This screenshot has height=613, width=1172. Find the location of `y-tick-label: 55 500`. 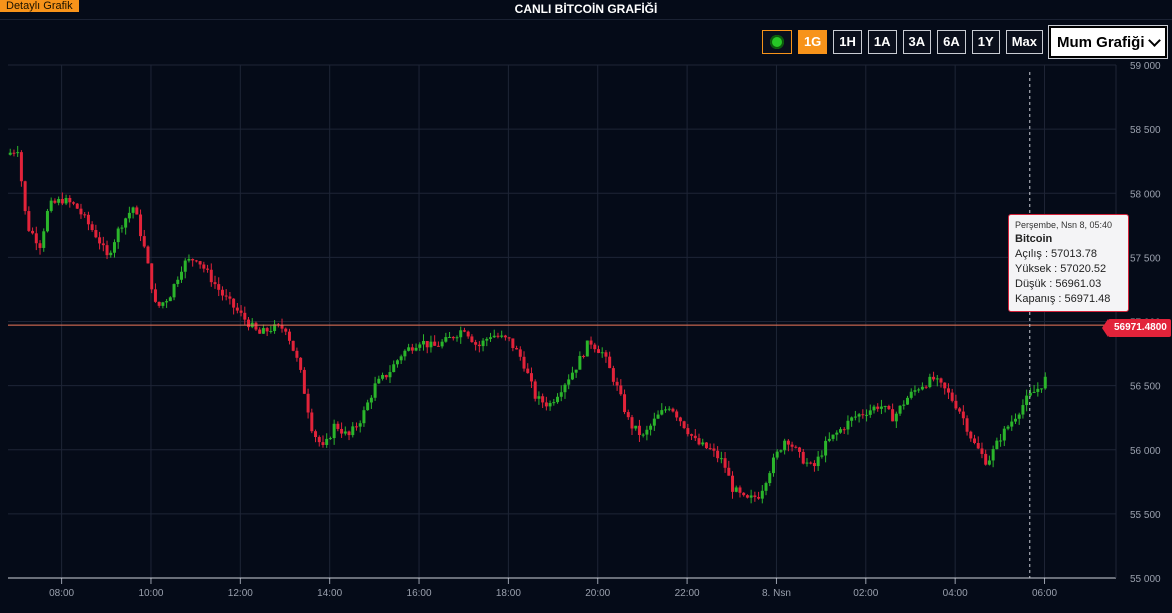

y-tick-label: 55 500 is located at coordinates (1145, 515).